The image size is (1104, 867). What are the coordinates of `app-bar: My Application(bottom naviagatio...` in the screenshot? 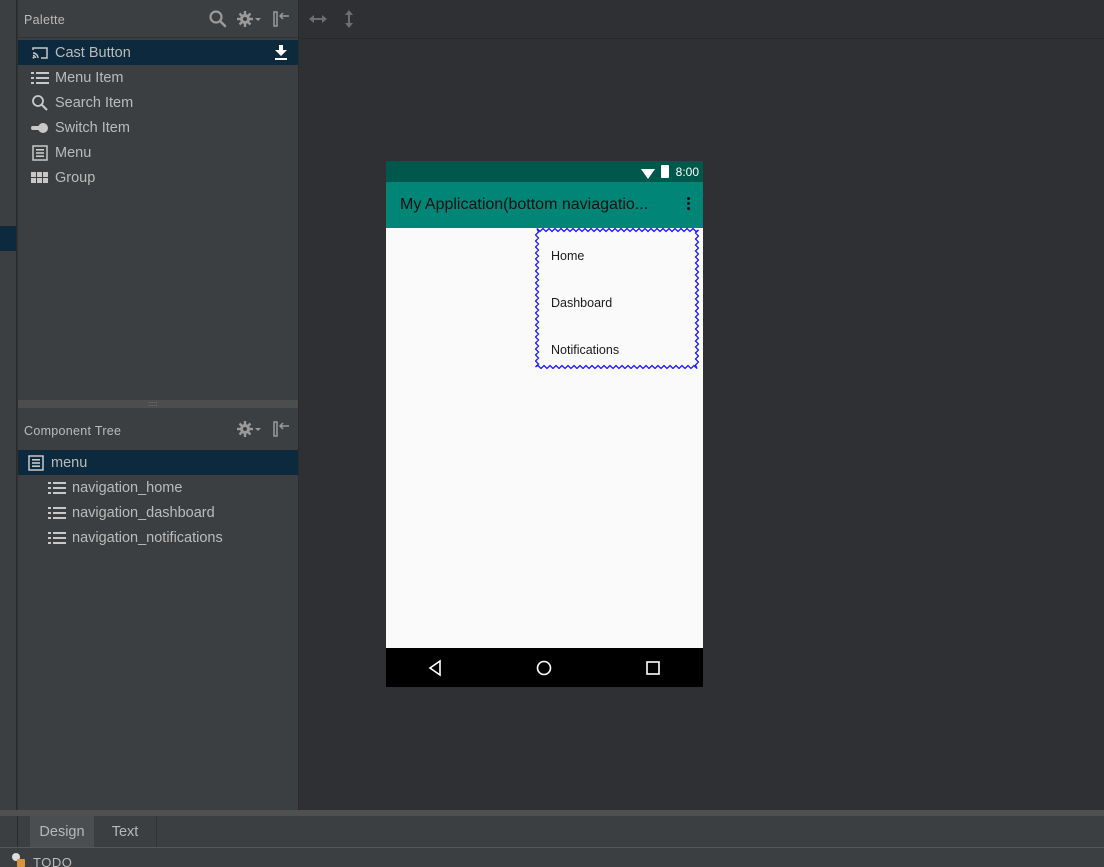 It's located at (544, 205).